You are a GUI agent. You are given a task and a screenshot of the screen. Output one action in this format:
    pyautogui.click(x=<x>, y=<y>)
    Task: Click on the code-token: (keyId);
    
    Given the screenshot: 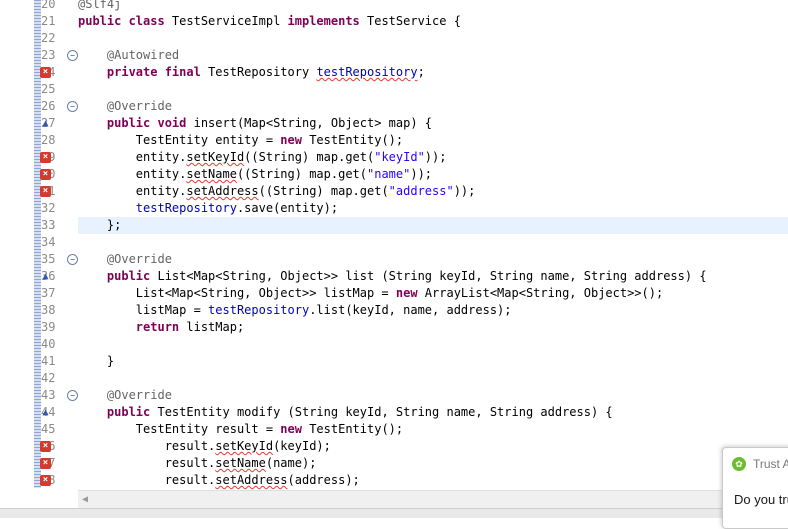 What is the action you would take?
    pyautogui.click(x=302, y=446)
    